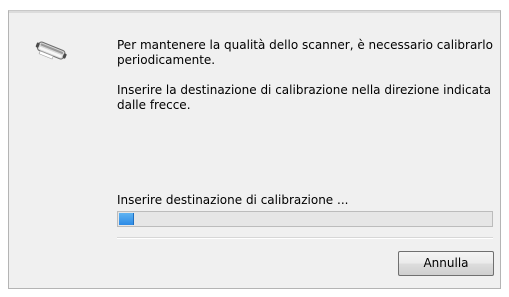 This screenshot has height=297, width=509. What do you see at coordinates (305, 219) in the screenshot?
I see `progress-bar` at bounding box center [305, 219].